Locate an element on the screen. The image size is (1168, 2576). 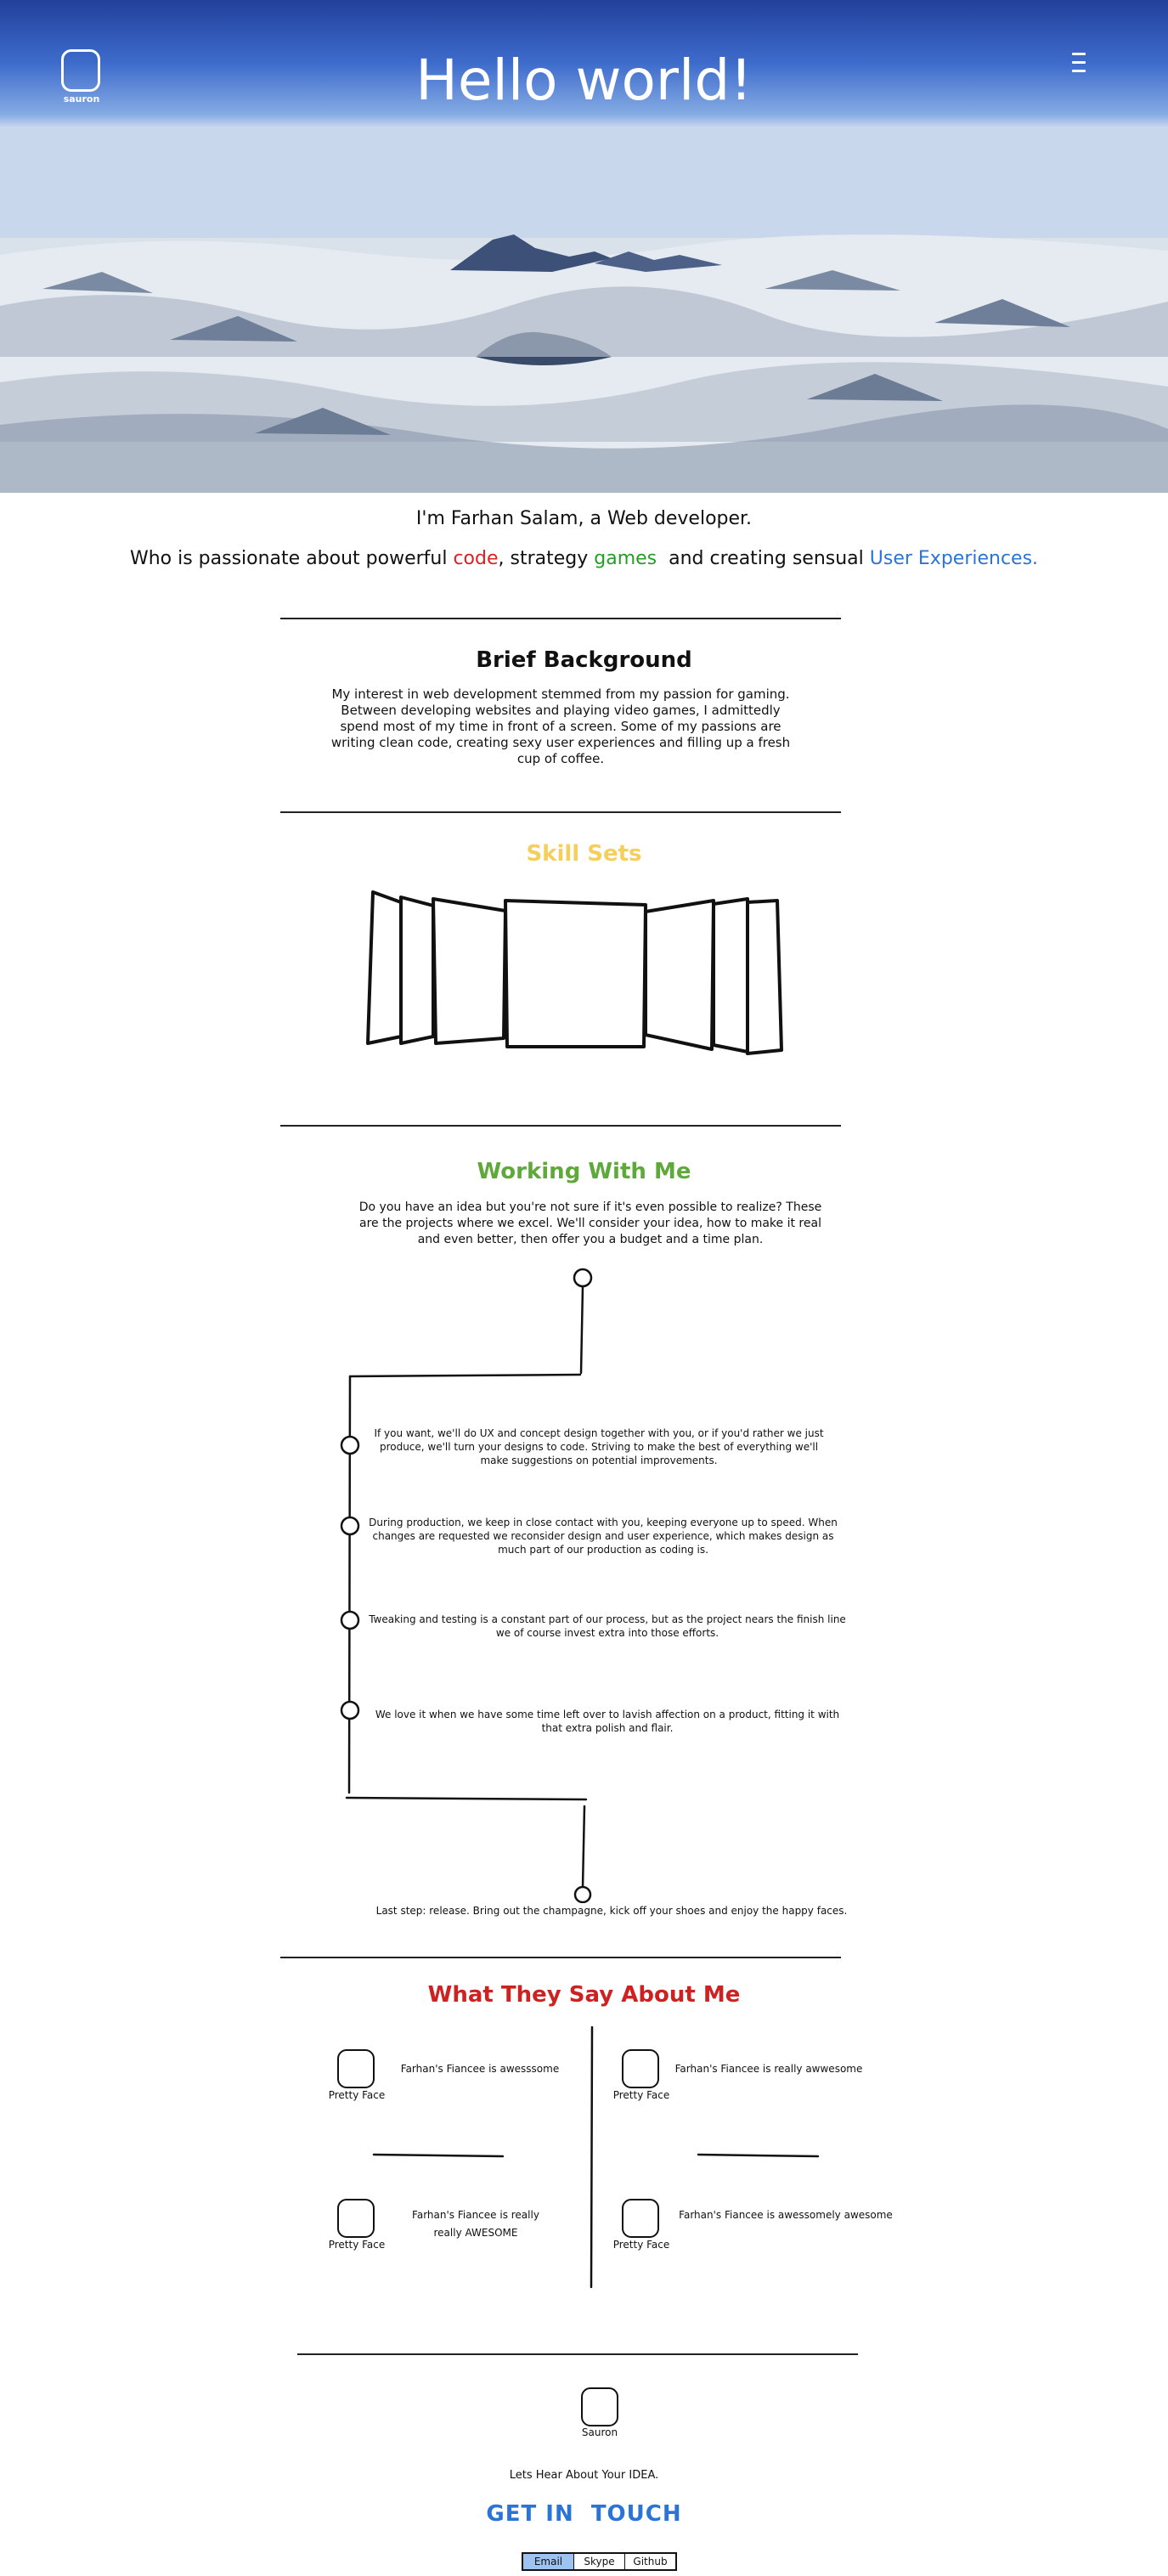
hero-title: Hello world! is located at coordinates (584, 80).